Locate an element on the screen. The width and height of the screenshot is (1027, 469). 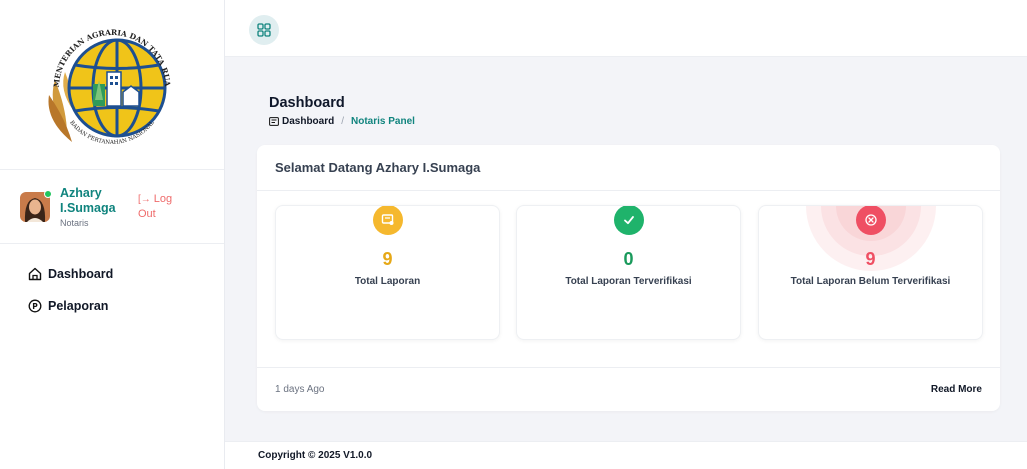
breadcrumb: Dashboard / Notaris Panel is located at coordinates (342, 121).